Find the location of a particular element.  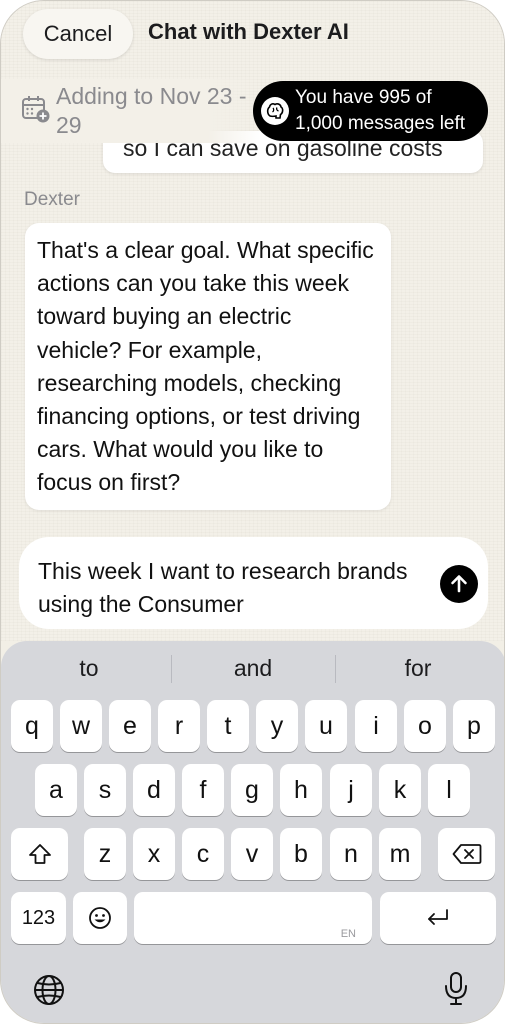

arrow-up-icon is located at coordinates (459, 584).